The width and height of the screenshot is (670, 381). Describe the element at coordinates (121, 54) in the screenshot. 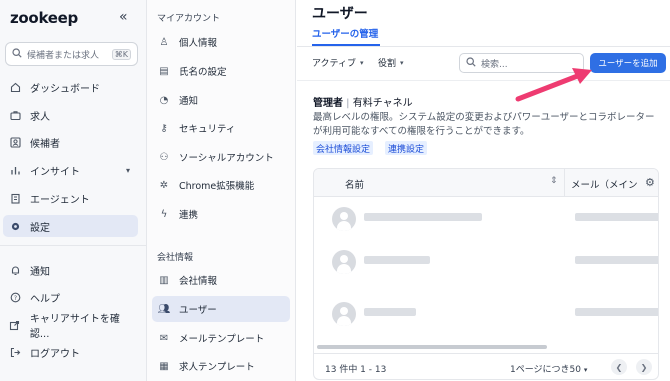

I see `shortcut-badge: ⌘K` at that location.